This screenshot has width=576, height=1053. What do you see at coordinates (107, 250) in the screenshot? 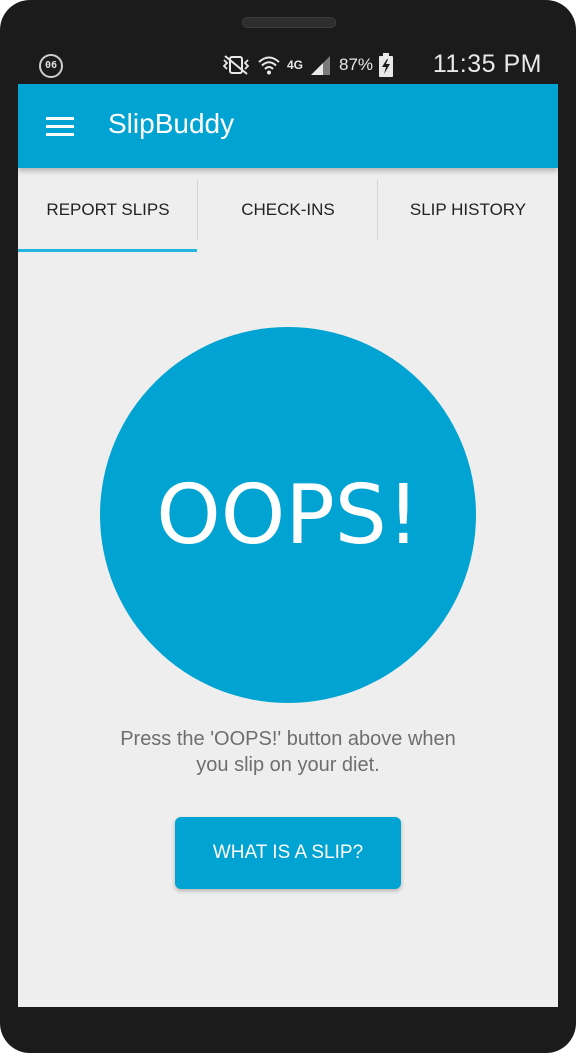
I see `selected-tab-indicator` at bounding box center [107, 250].